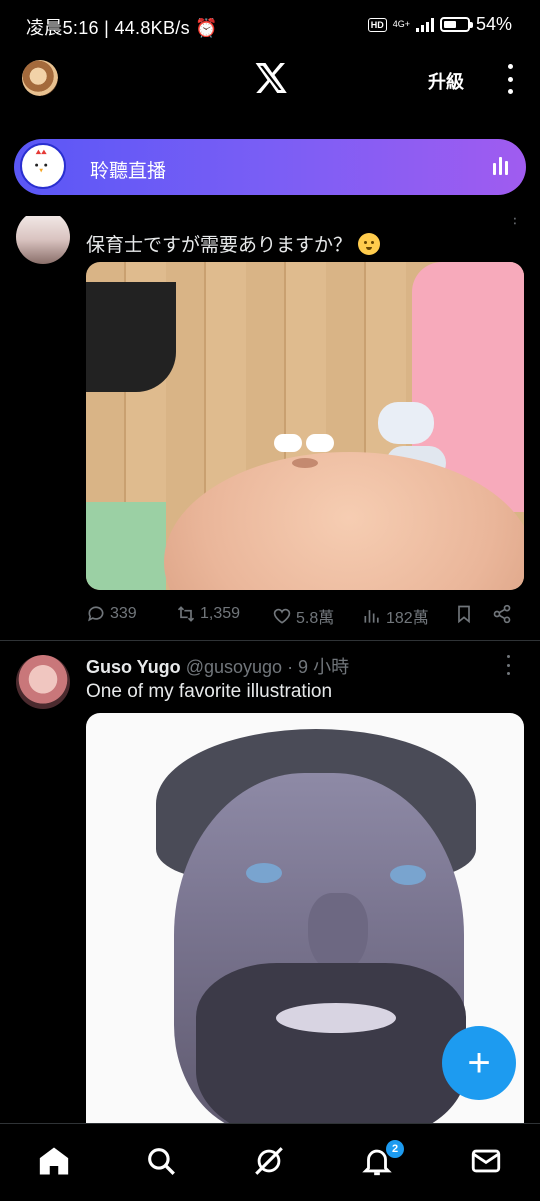 This screenshot has height=1201, width=540. I want to click on tweet-header: Guso Yugo @gusoyugo · 9 小時, so click(217, 666).